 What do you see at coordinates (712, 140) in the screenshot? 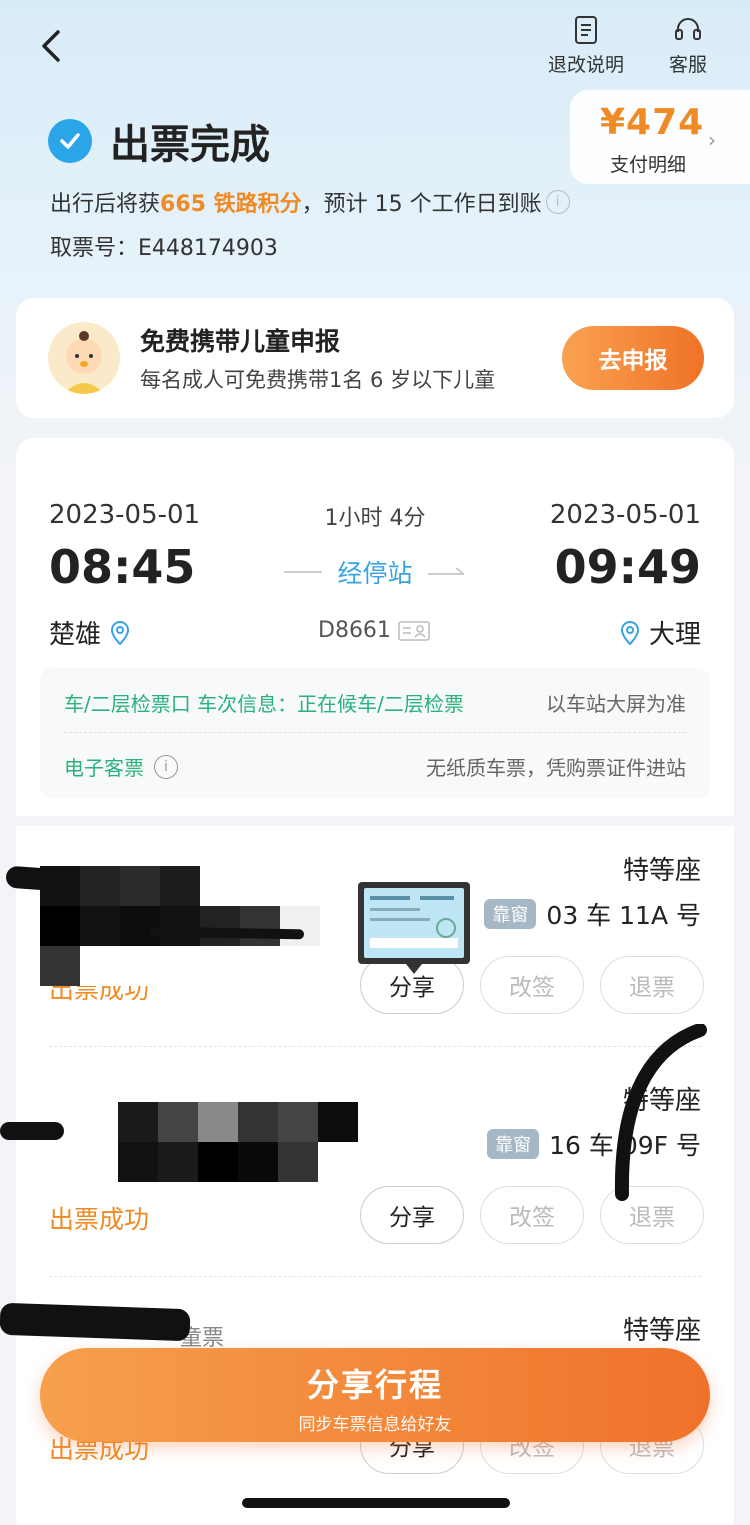
I see `chevron-right-icon: ›` at bounding box center [712, 140].